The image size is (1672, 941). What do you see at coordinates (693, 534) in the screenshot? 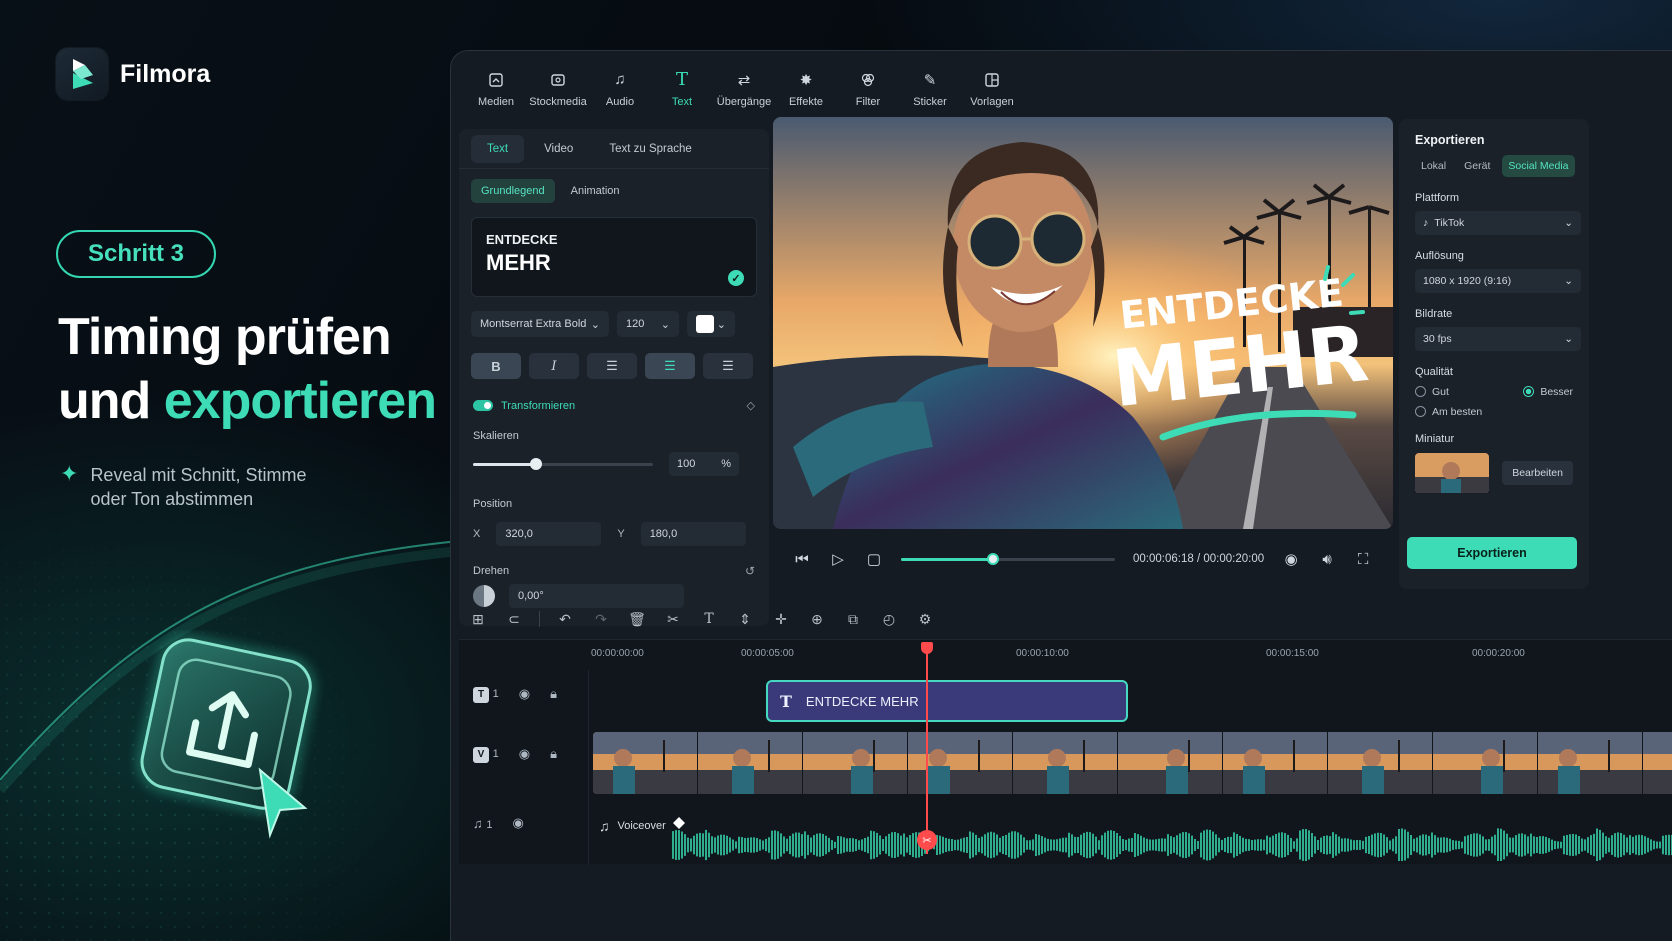
I see `y-input: 180,0` at bounding box center [693, 534].